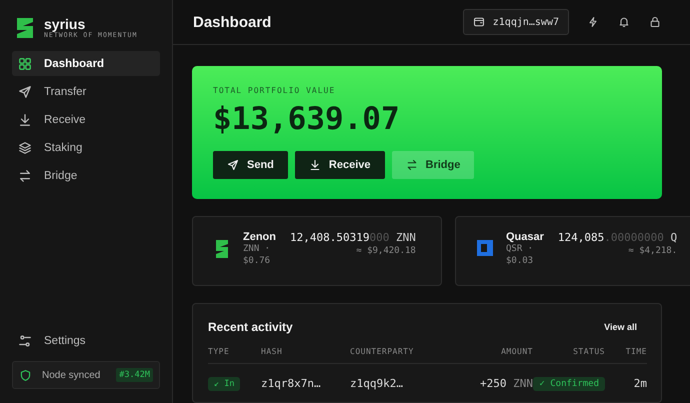 The image size is (690, 403). Describe the element at coordinates (250, 327) in the screenshot. I see `section-title: Recent activity` at that location.